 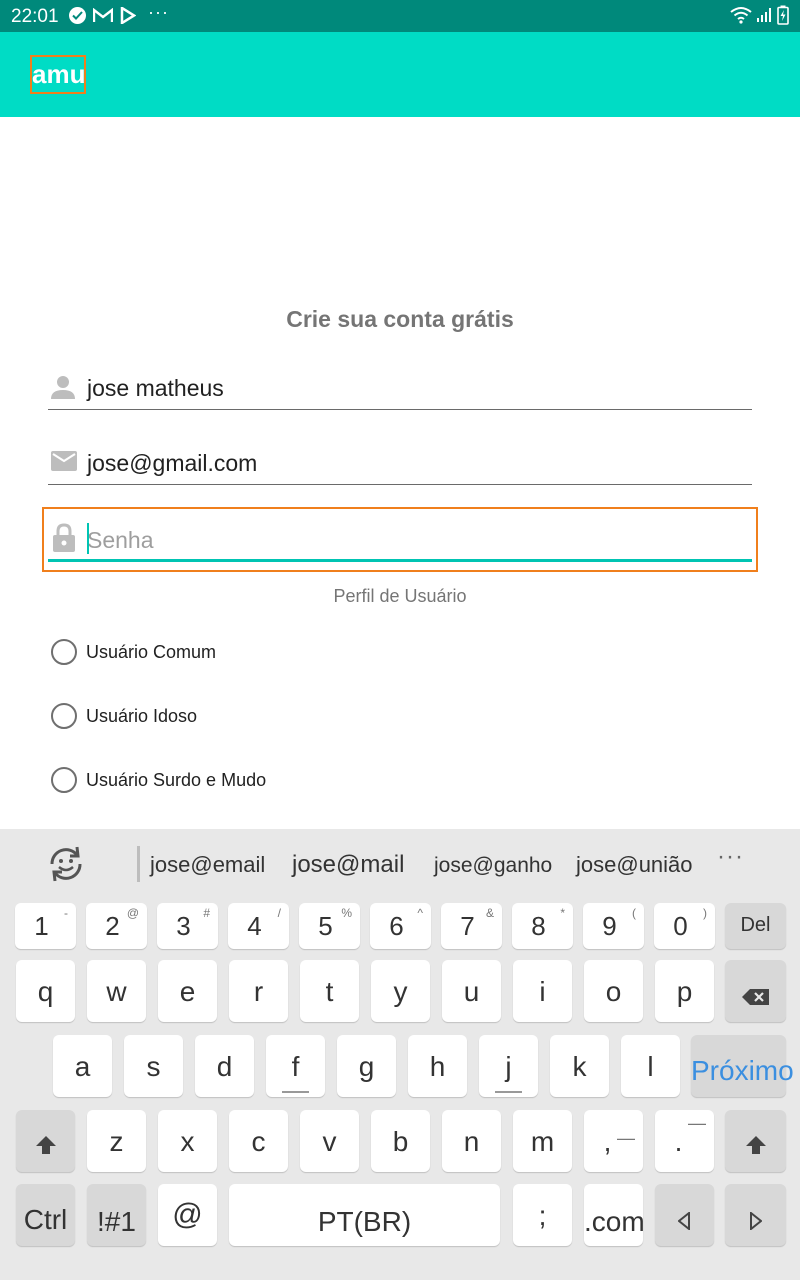 What do you see at coordinates (279, 913) in the screenshot?
I see `key-sup: /` at bounding box center [279, 913].